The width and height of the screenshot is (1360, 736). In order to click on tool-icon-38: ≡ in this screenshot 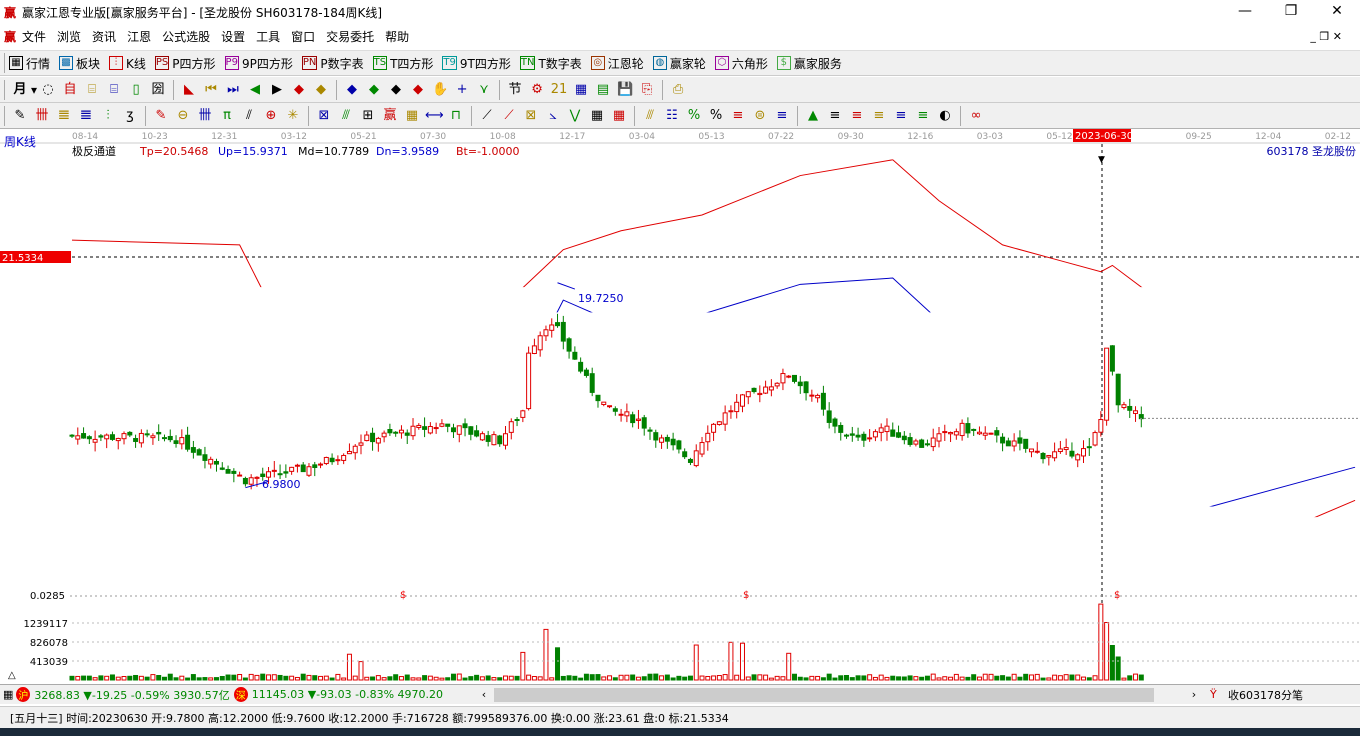, I will do `click(901, 116)`.